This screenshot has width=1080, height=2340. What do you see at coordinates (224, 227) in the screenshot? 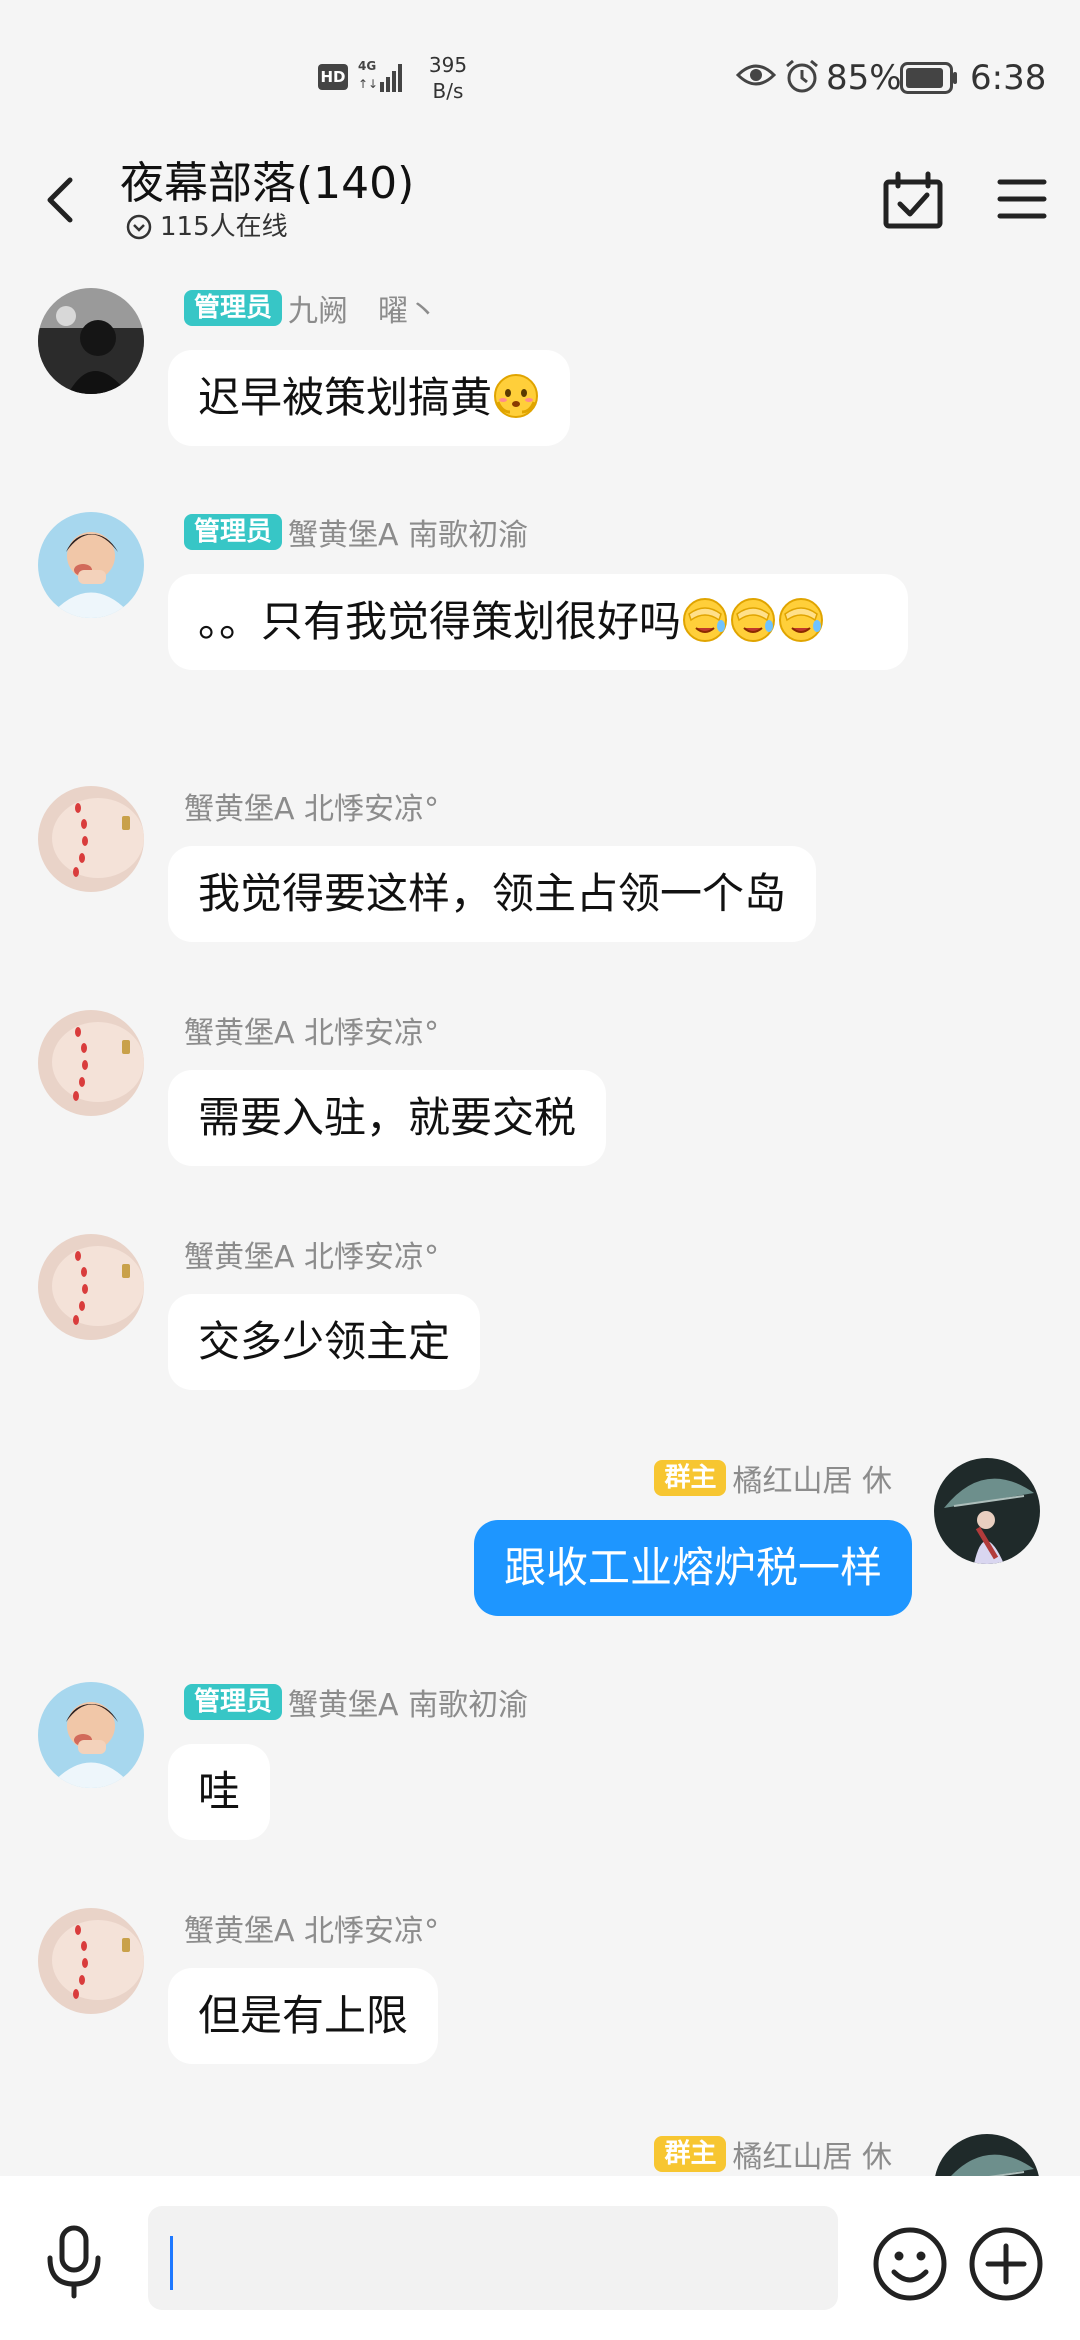
I see `online-count-text: 115人在线` at bounding box center [224, 227].